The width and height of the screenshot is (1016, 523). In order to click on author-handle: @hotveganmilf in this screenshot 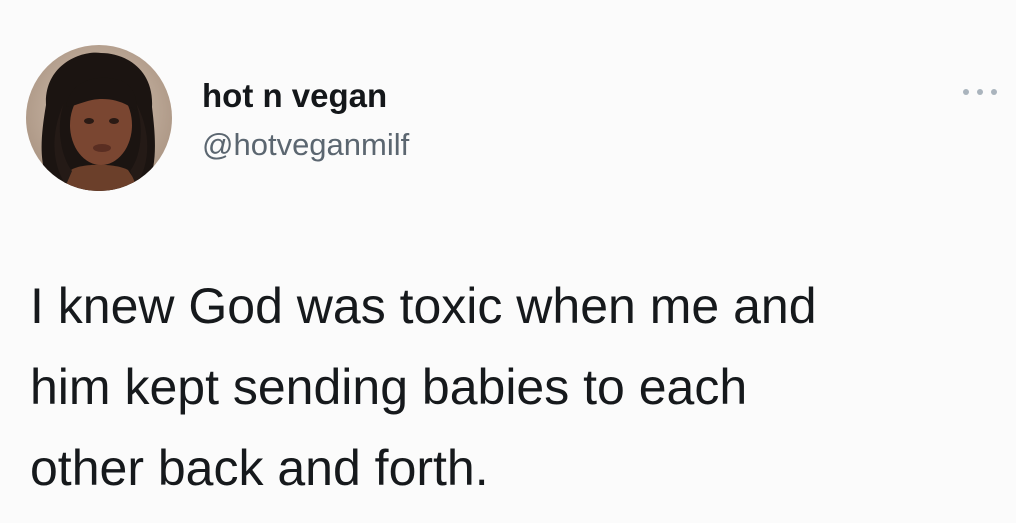, I will do `click(305, 145)`.